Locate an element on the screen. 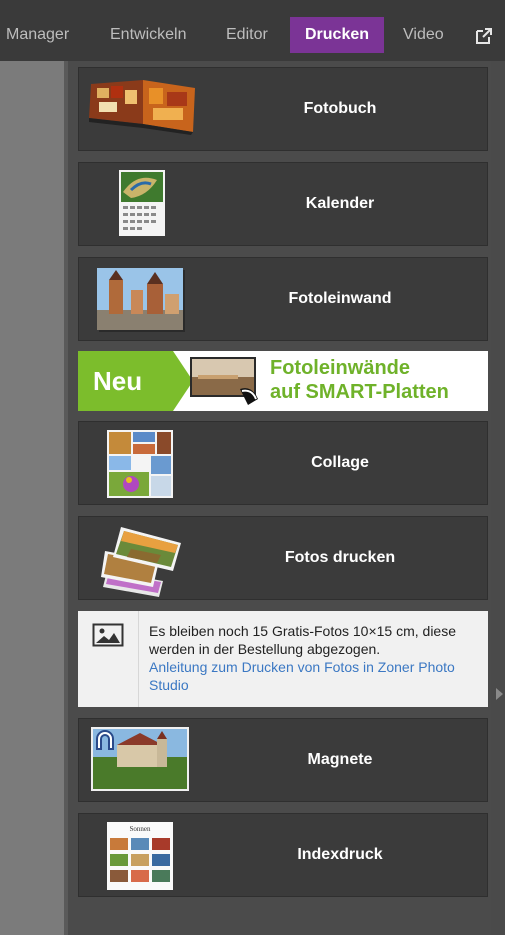 Image resolution: width=505 pixels, height=935 pixels. left-panel is located at coordinates (32, 498).